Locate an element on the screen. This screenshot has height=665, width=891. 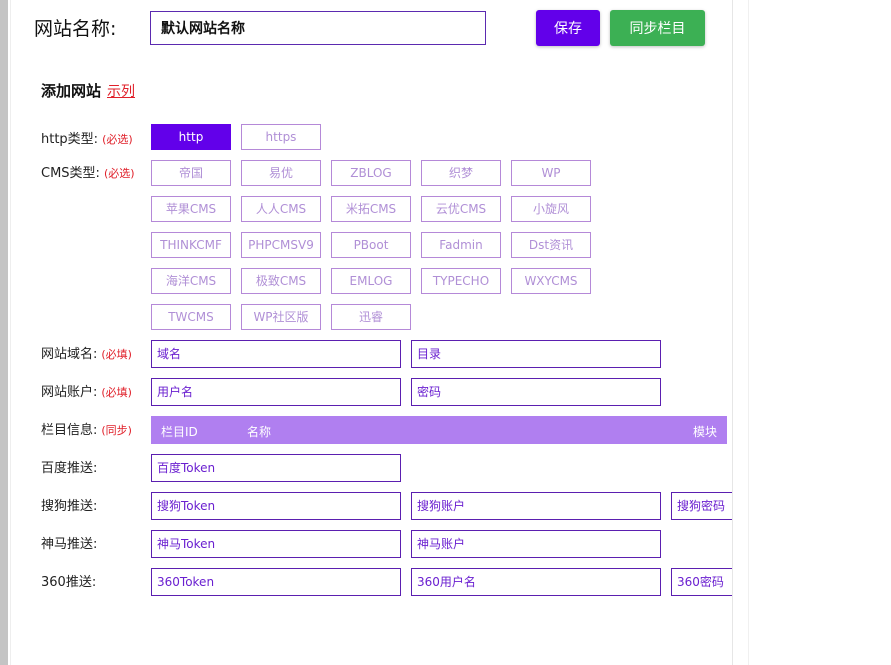
site-name-input is located at coordinates (318, 28).